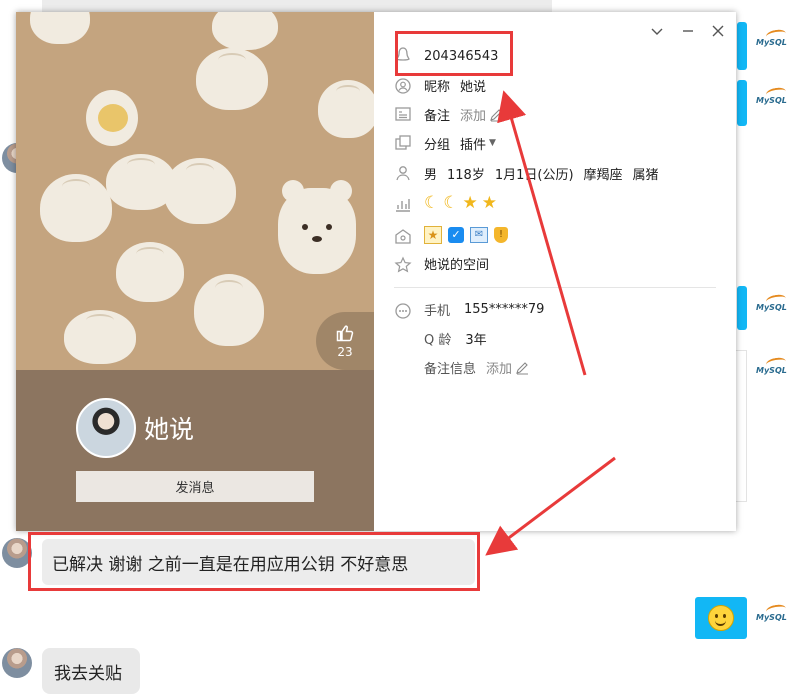 This screenshot has width=791, height=700. I want to click on remark-info-label: 备注信息, so click(450, 369).